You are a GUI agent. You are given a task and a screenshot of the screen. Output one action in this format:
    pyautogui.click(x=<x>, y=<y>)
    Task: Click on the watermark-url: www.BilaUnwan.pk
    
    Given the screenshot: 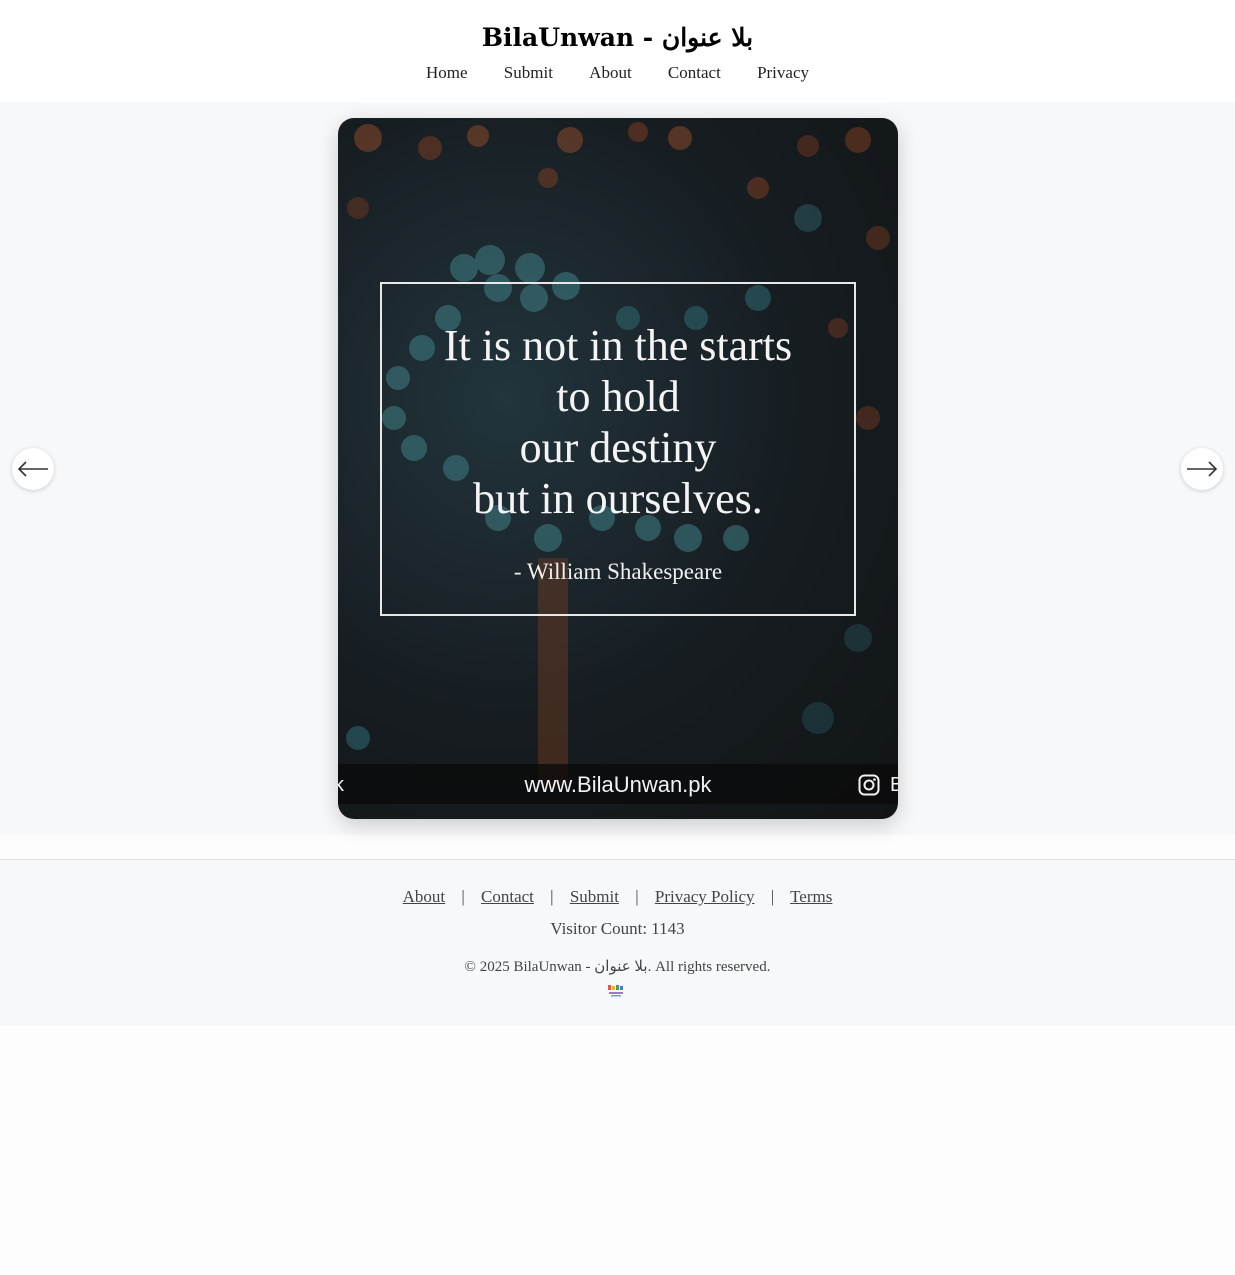 What is the action you would take?
    pyautogui.click(x=618, y=784)
    